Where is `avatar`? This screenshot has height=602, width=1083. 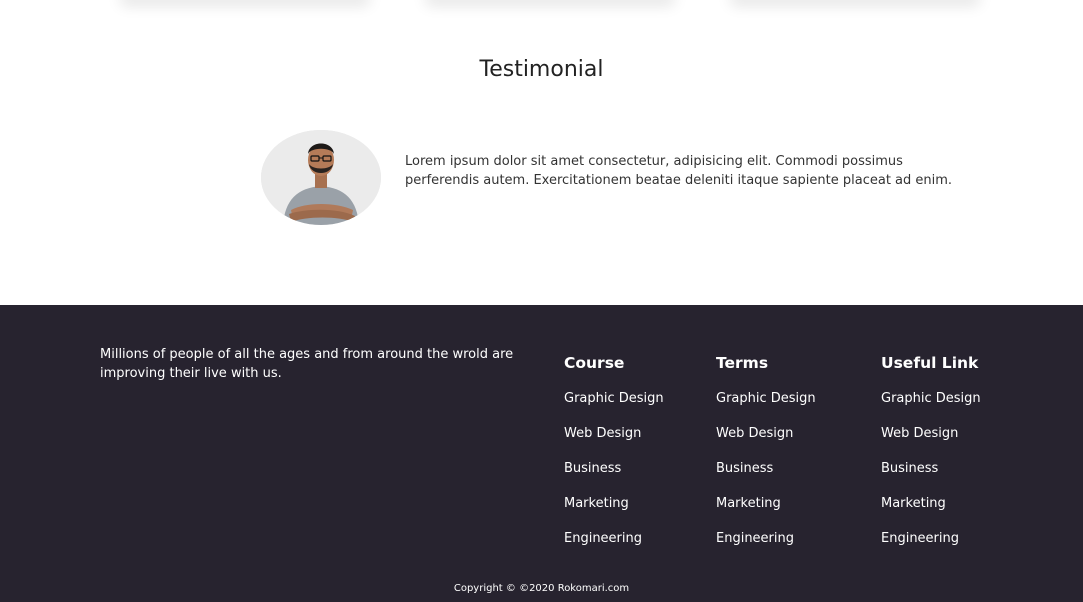 avatar is located at coordinates (321, 177).